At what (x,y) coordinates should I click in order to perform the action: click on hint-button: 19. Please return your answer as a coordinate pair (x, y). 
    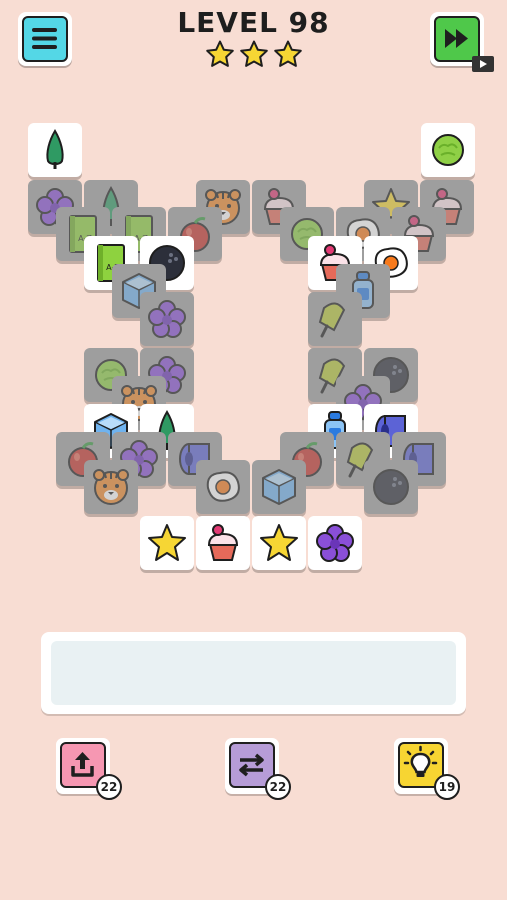
    Looking at the image, I should click on (427, 769).